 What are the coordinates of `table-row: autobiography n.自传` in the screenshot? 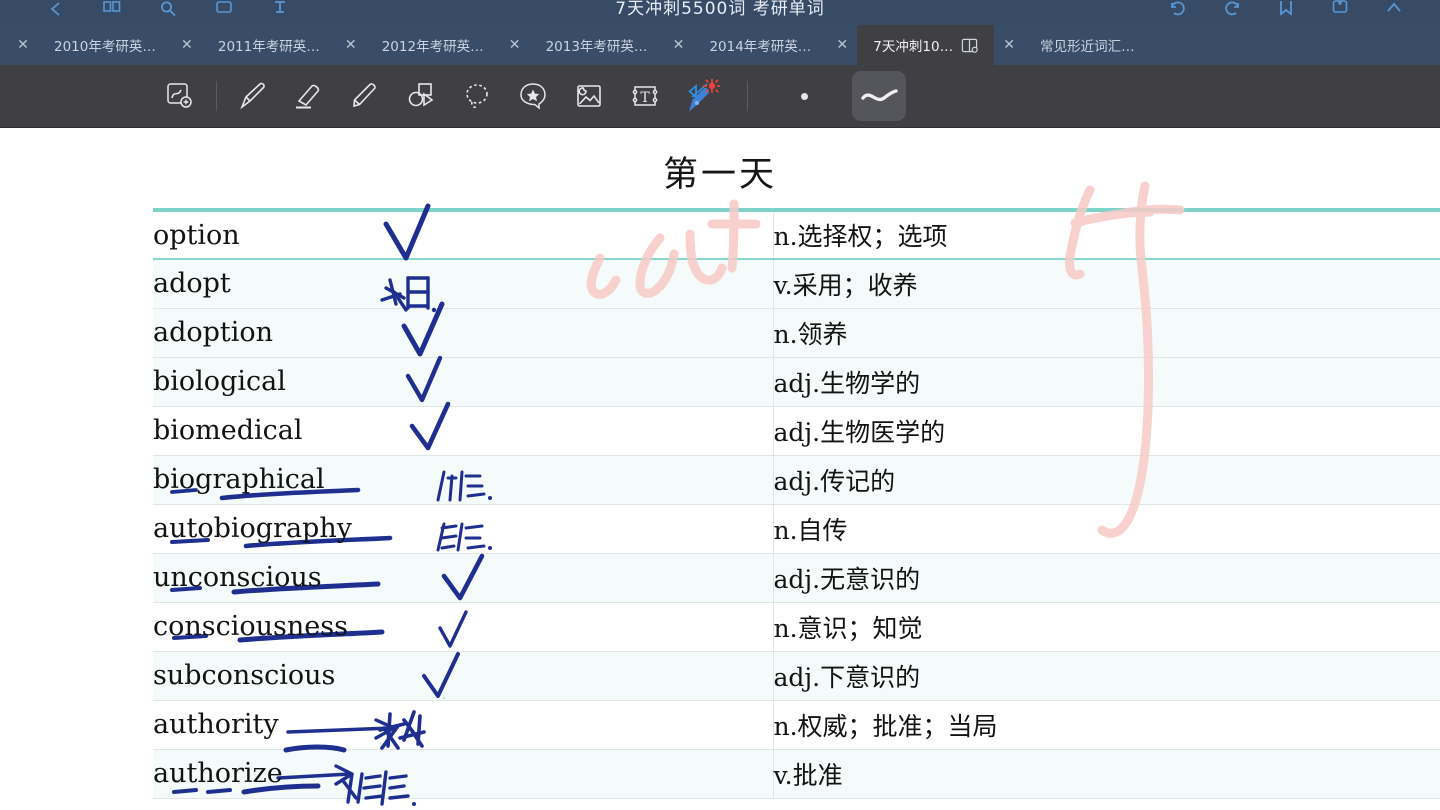 It's located at (796, 529).